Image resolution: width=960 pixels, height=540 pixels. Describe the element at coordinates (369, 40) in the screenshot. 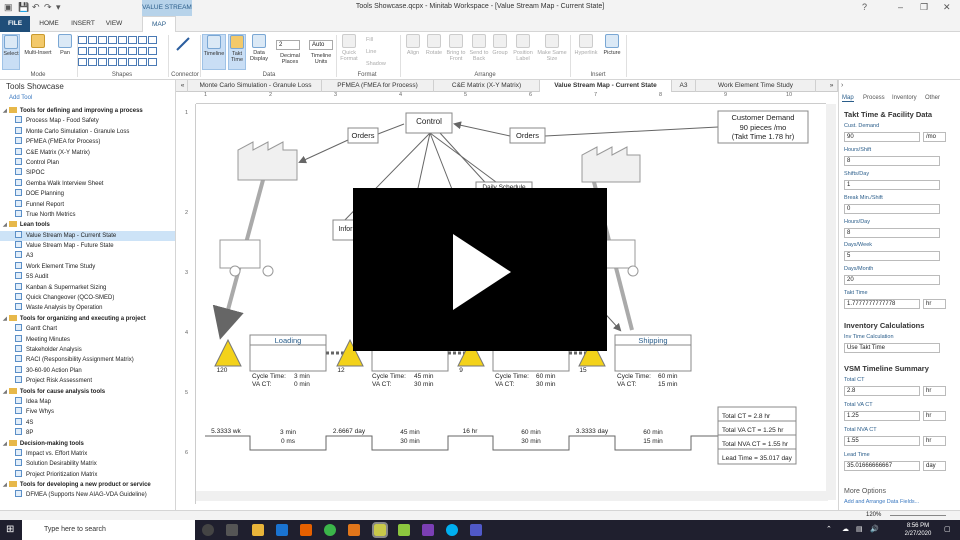

I see `fill-button: Fill` at that location.